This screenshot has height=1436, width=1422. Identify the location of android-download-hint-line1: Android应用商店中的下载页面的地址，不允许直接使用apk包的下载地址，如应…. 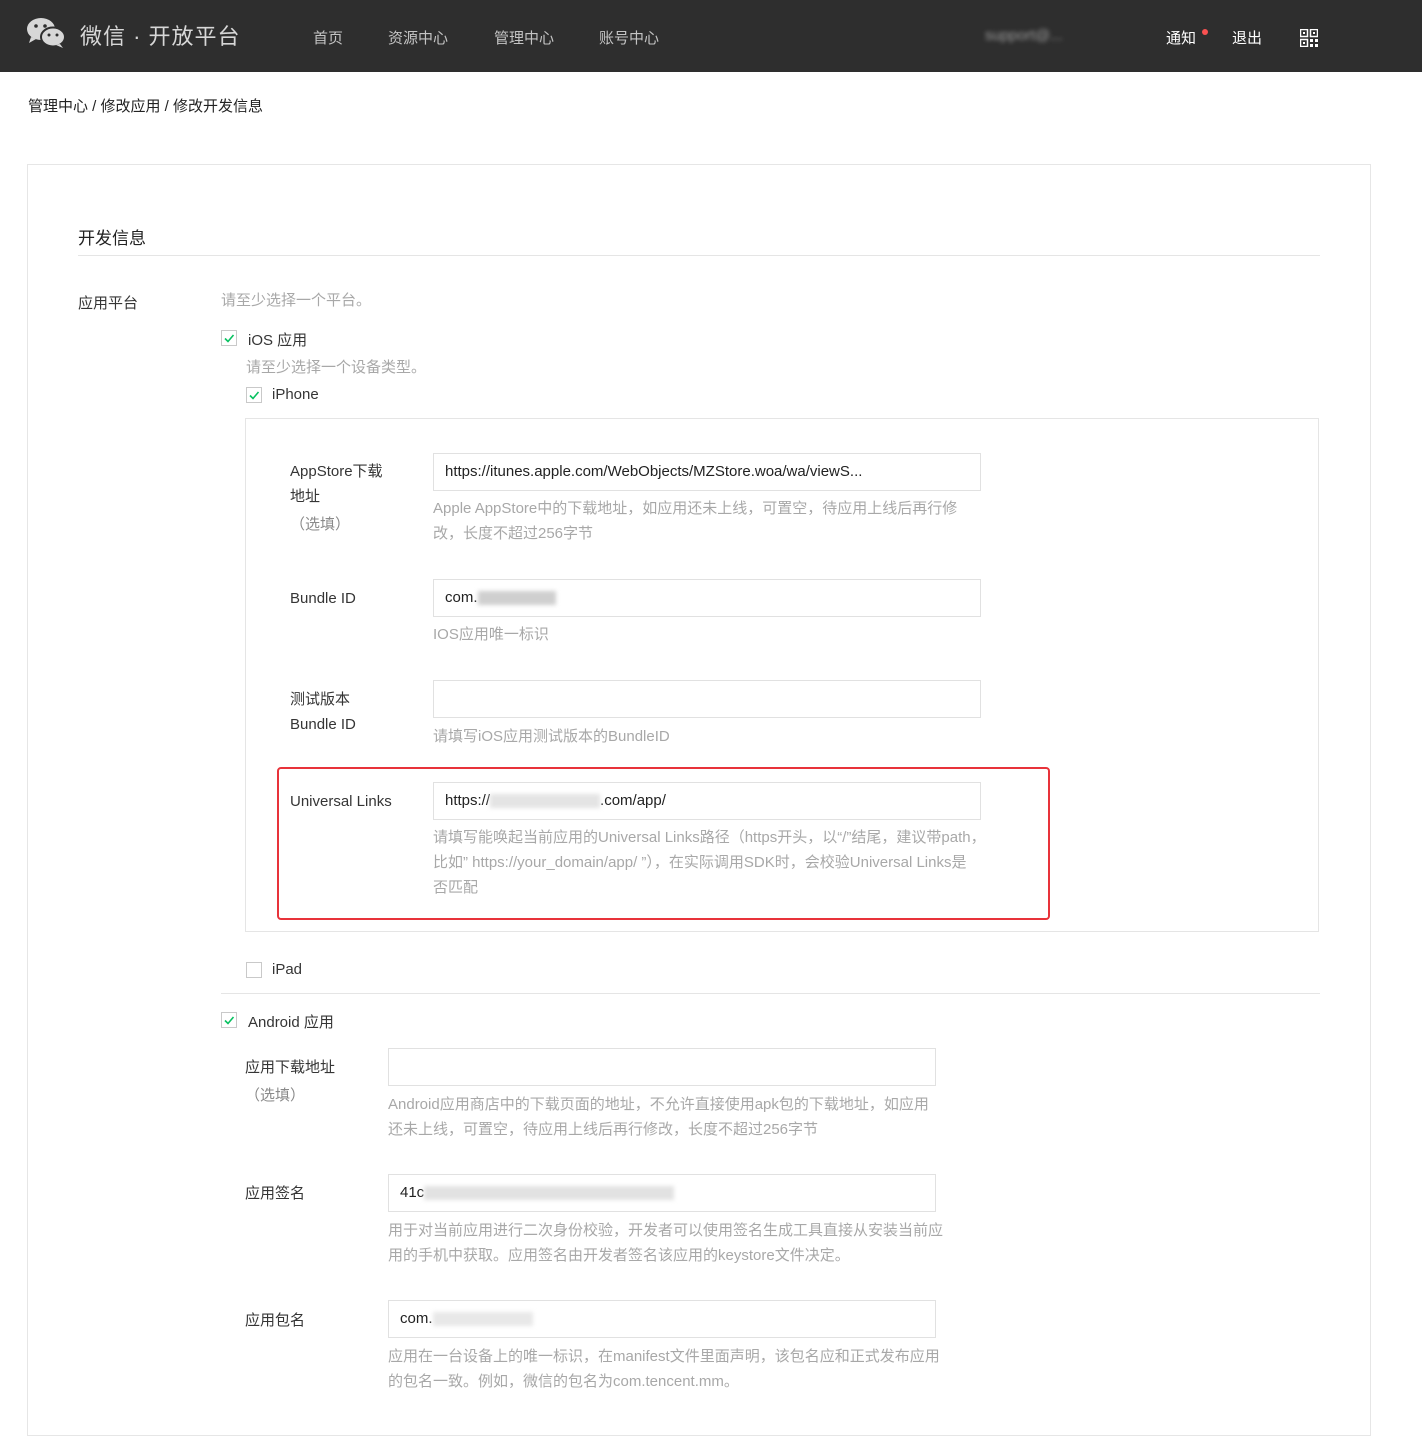
(658, 1104).